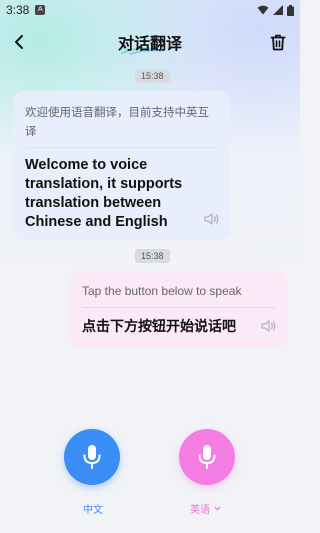 The height and width of the screenshot is (533, 320). I want to click on message-source-text: 欢迎使用语音翻译，目前支持中英互译, so click(117, 121).